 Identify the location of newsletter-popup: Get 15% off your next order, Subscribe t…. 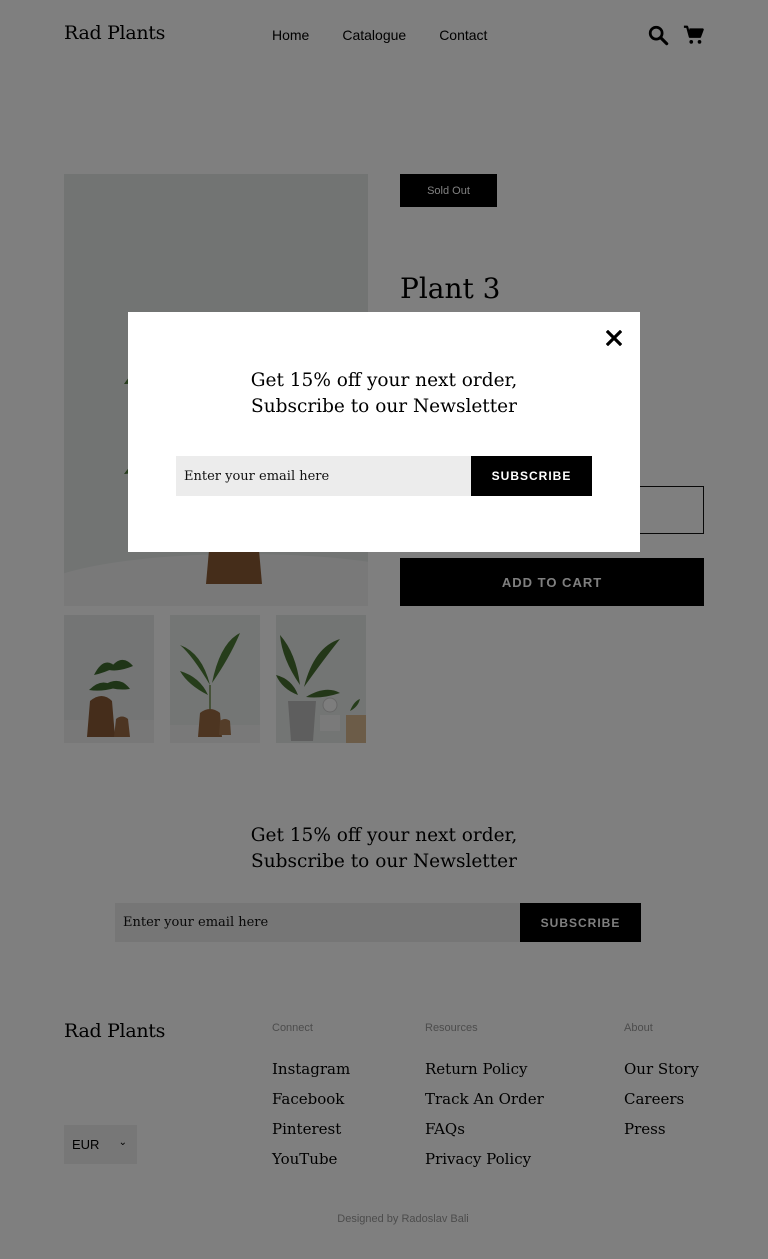
(384, 432).